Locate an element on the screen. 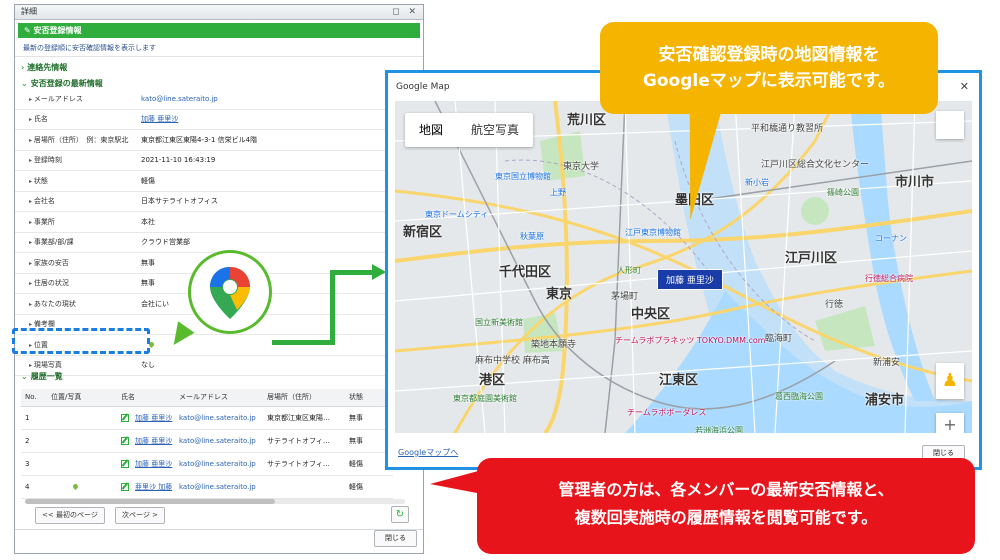 Image resolution: width=1000 pixels, height=560 pixels. close-icon: ✕ is located at coordinates (964, 87).